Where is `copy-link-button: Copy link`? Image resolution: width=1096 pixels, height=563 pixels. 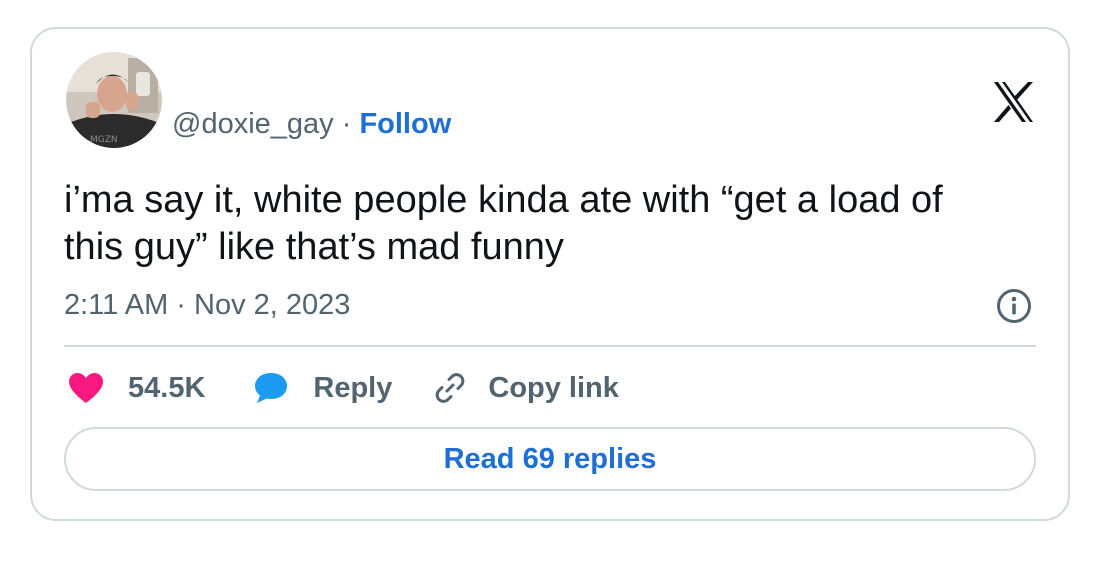
copy-link-button: Copy link is located at coordinates (525, 388).